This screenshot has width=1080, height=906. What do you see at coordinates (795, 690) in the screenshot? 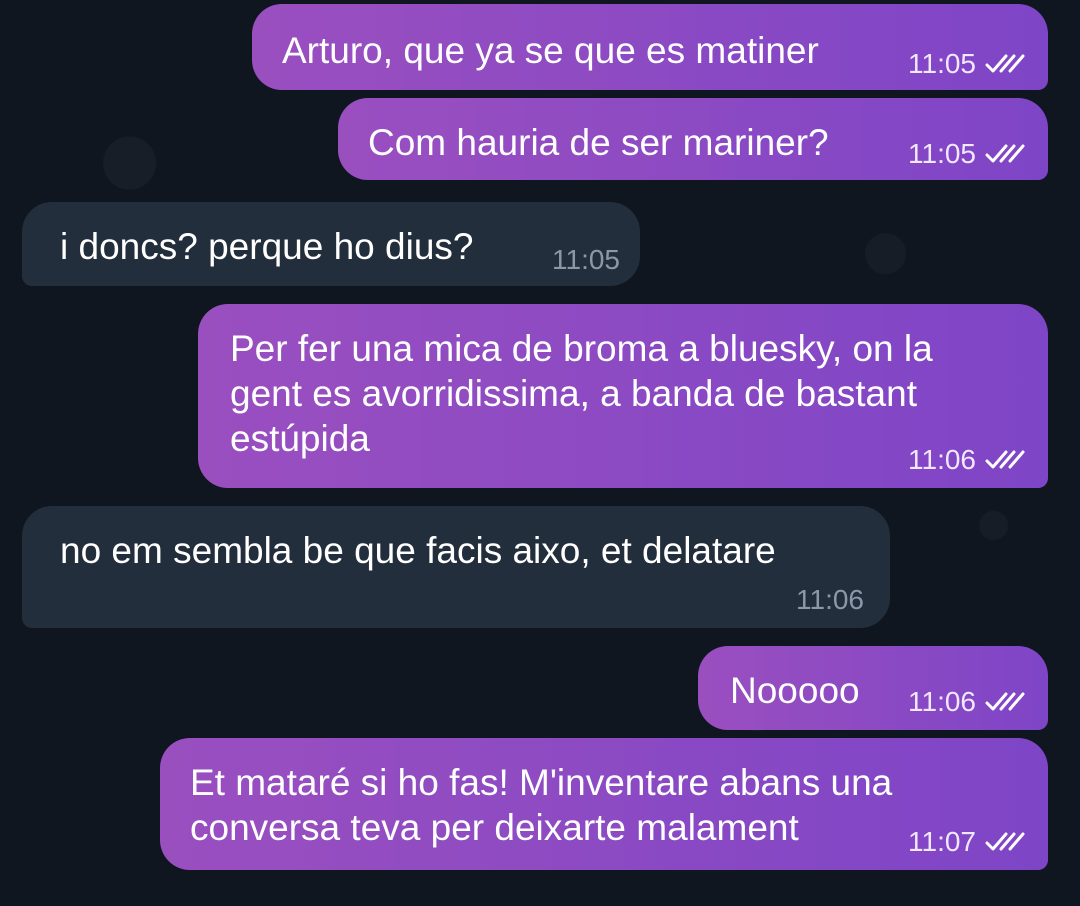
I see `message-text: Nooooo` at bounding box center [795, 690].